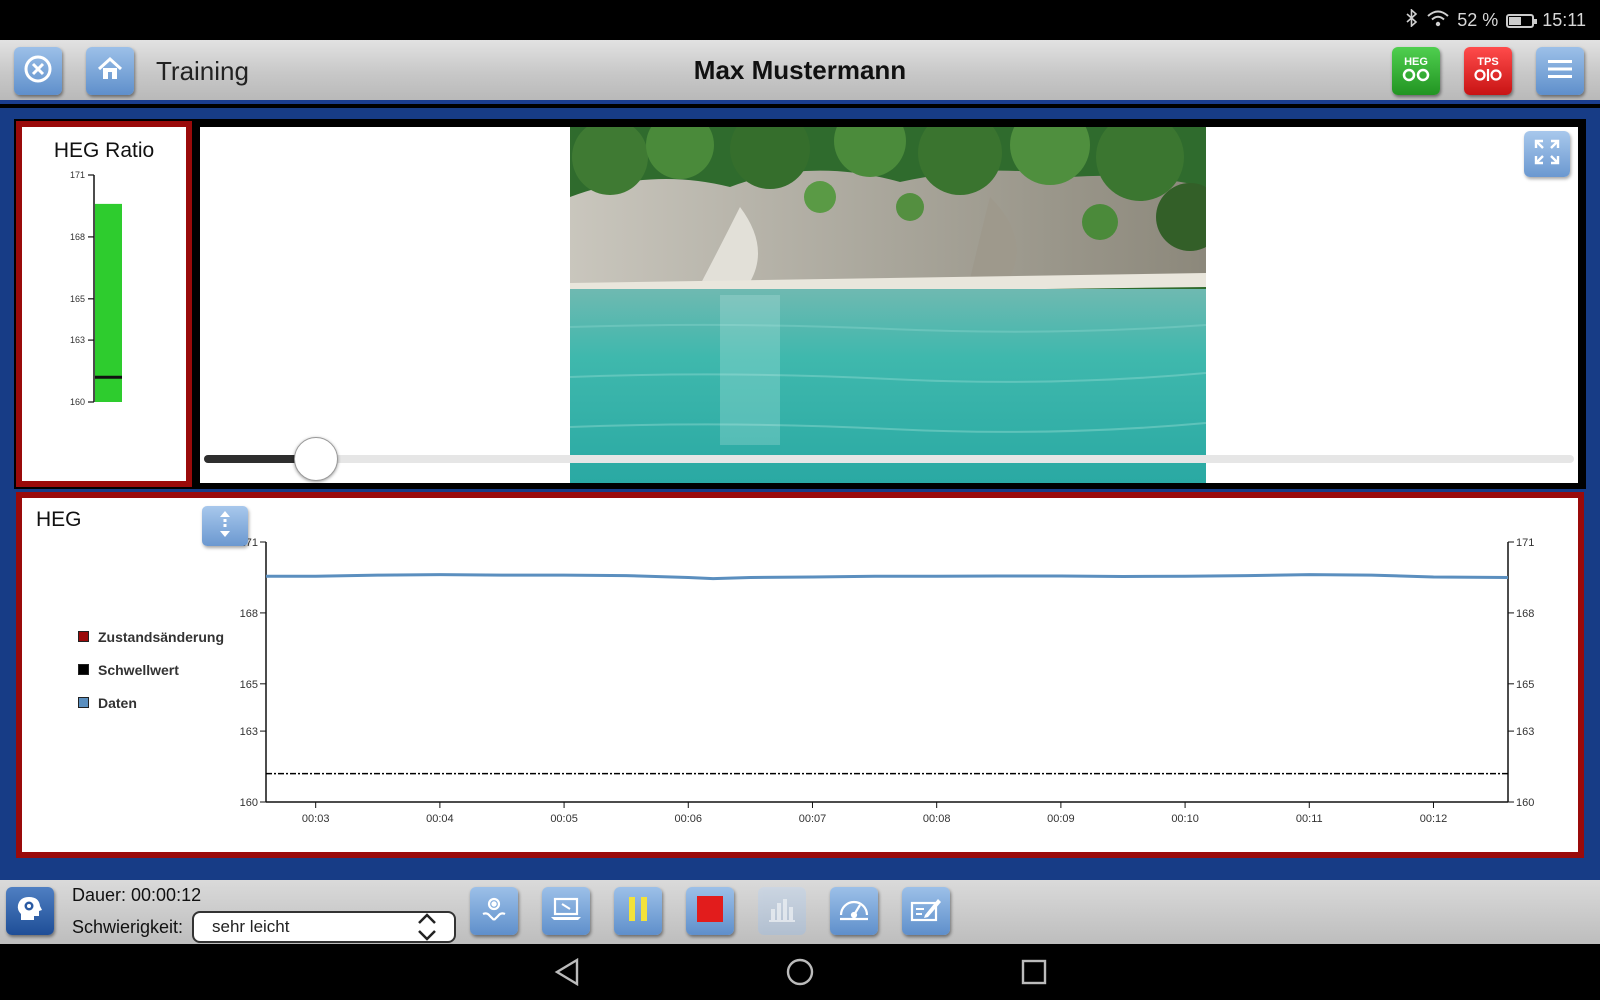 This screenshot has height=1000, width=1600. What do you see at coordinates (1185, 819) in the screenshot?
I see `x-tick-label: 00:10` at bounding box center [1185, 819].